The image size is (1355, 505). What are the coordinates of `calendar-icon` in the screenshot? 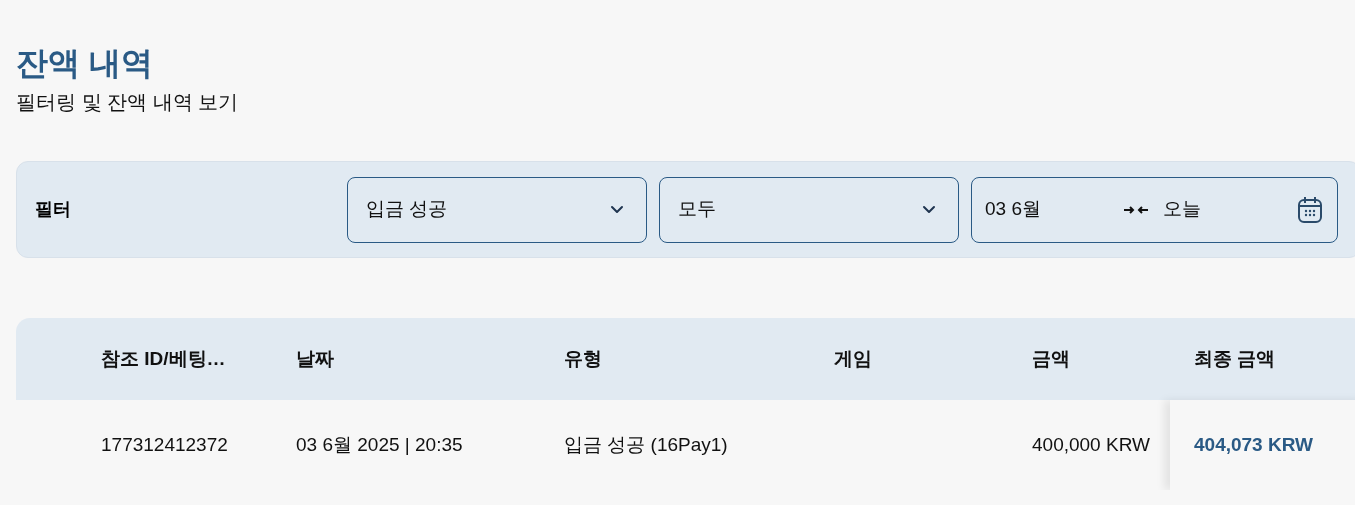 It's located at (1310, 209).